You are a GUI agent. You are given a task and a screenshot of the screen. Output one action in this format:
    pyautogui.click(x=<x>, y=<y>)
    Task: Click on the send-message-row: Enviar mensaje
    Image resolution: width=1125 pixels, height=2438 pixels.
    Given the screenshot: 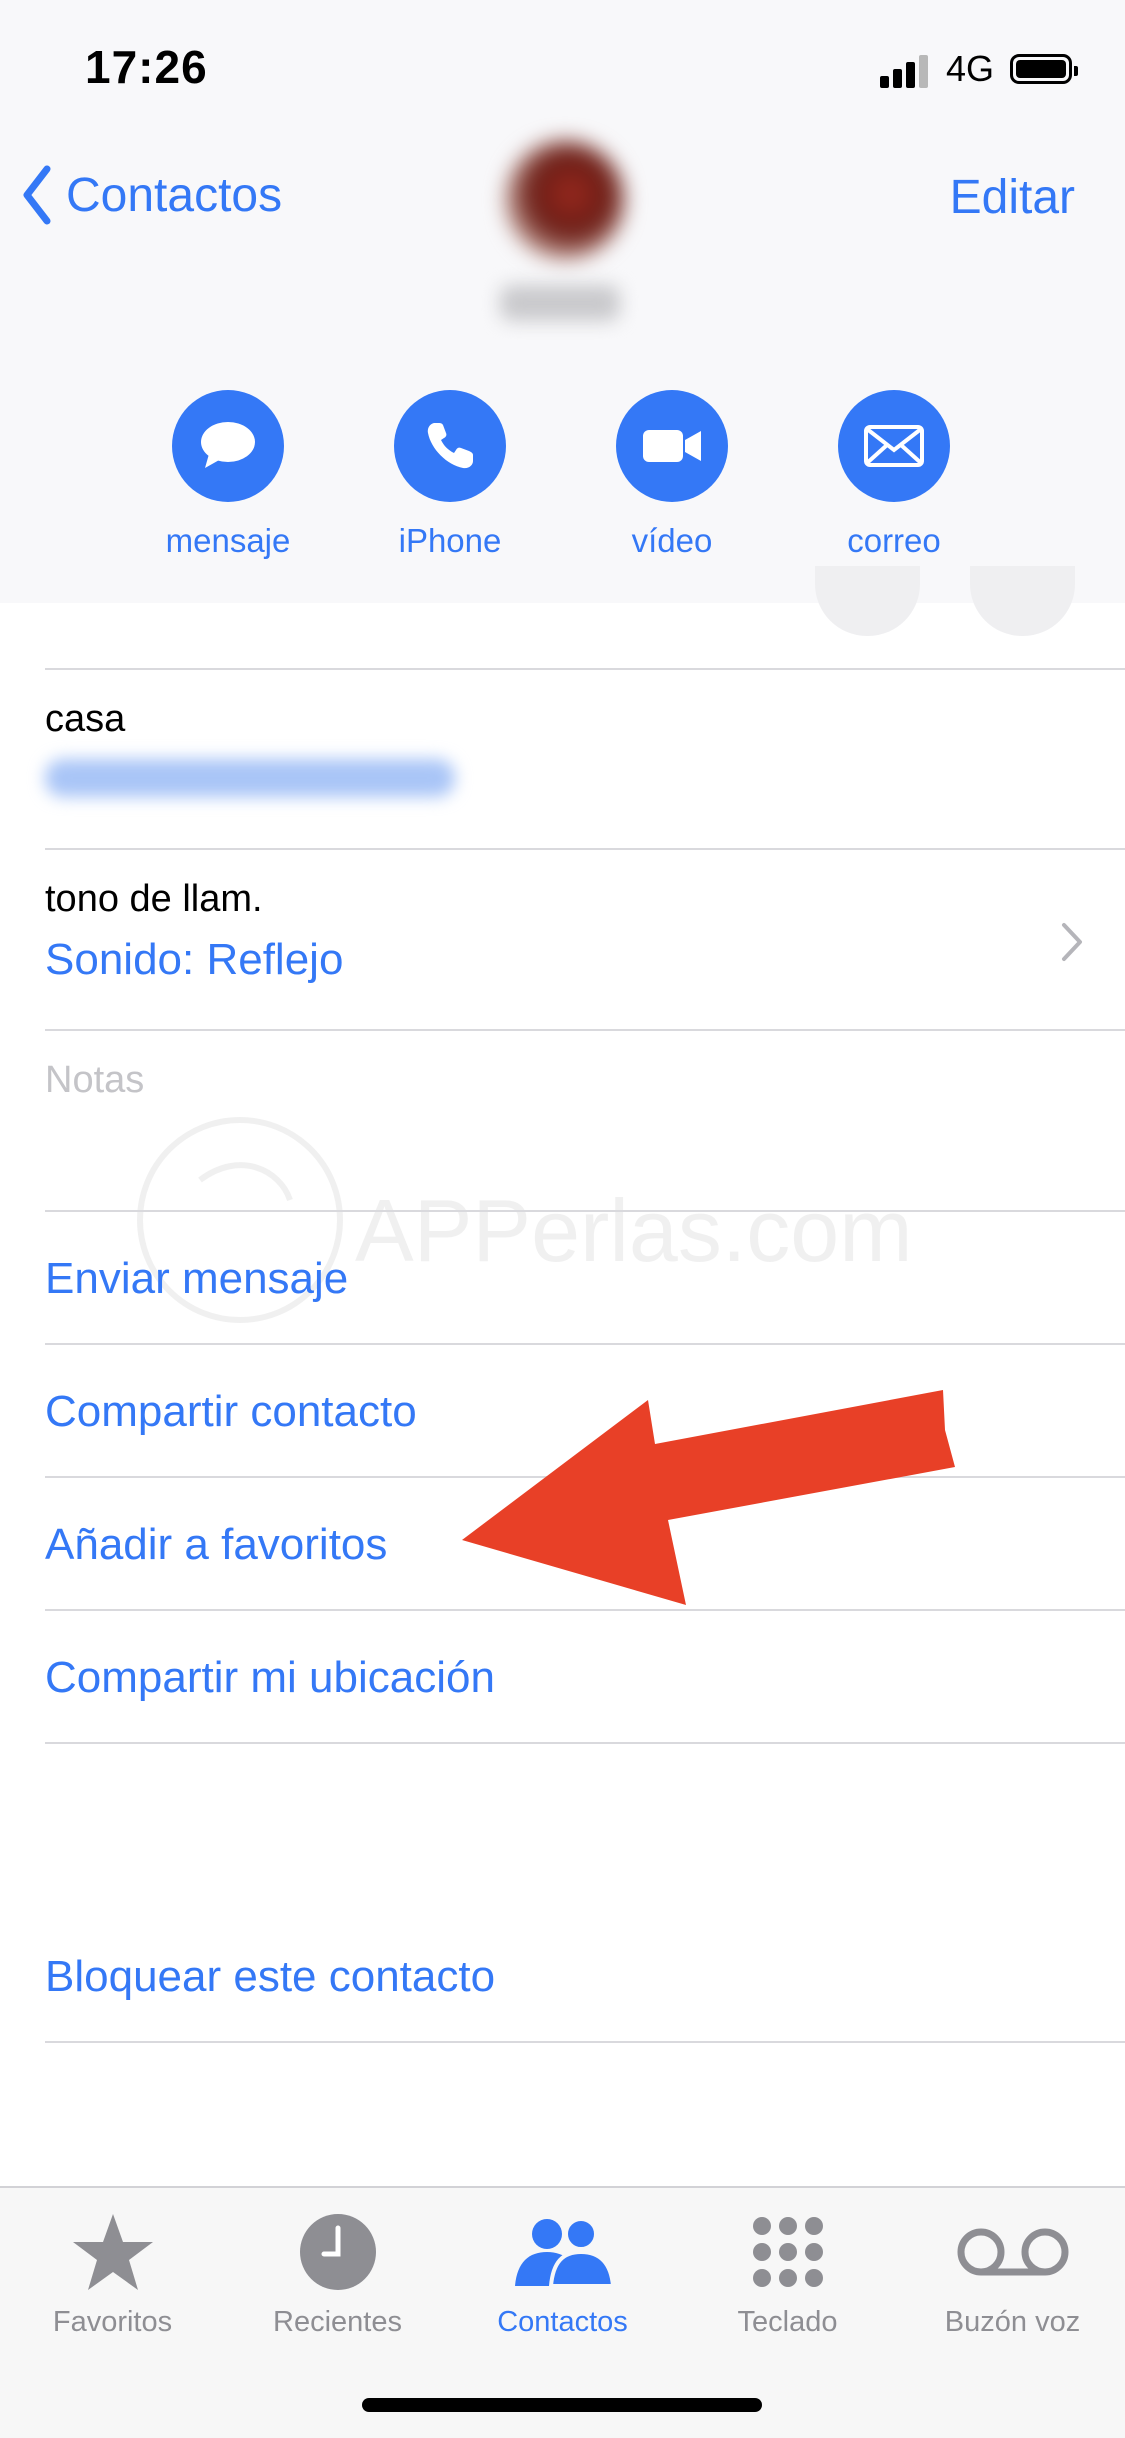 What is the action you would take?
    pyautogui.click(x=585, y=1278)
    